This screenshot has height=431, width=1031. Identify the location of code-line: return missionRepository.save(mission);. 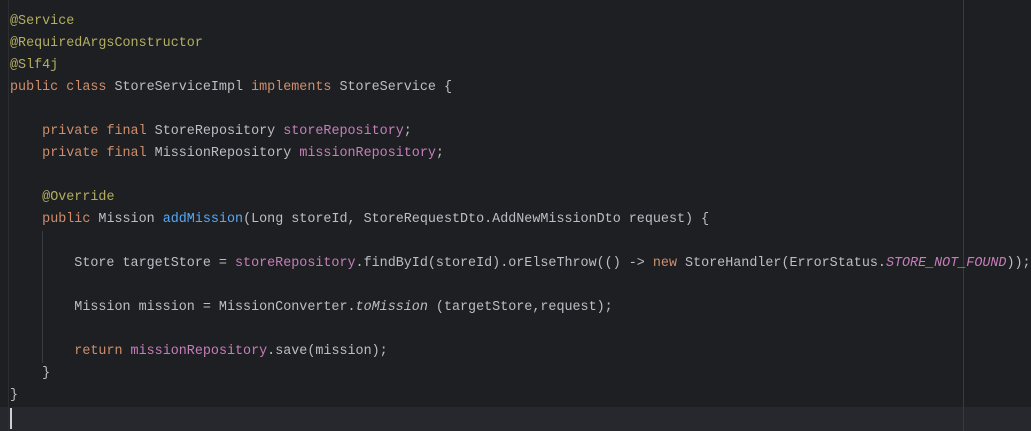
(199, 352).